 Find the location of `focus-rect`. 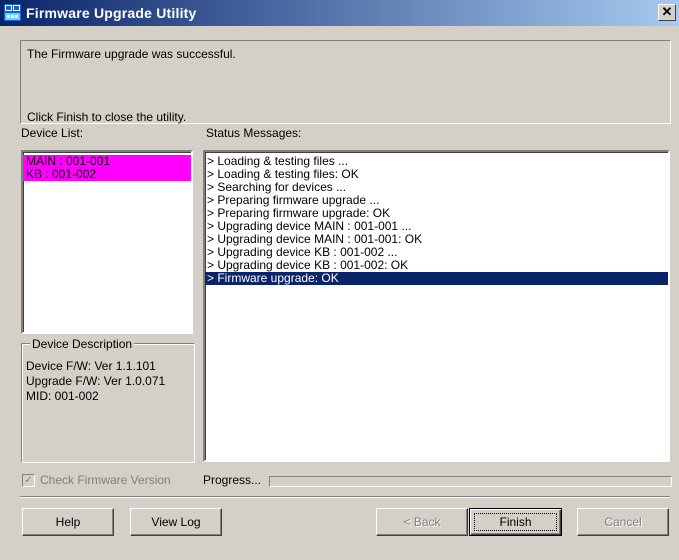

focus-rect is located at coordinates (515, 522).